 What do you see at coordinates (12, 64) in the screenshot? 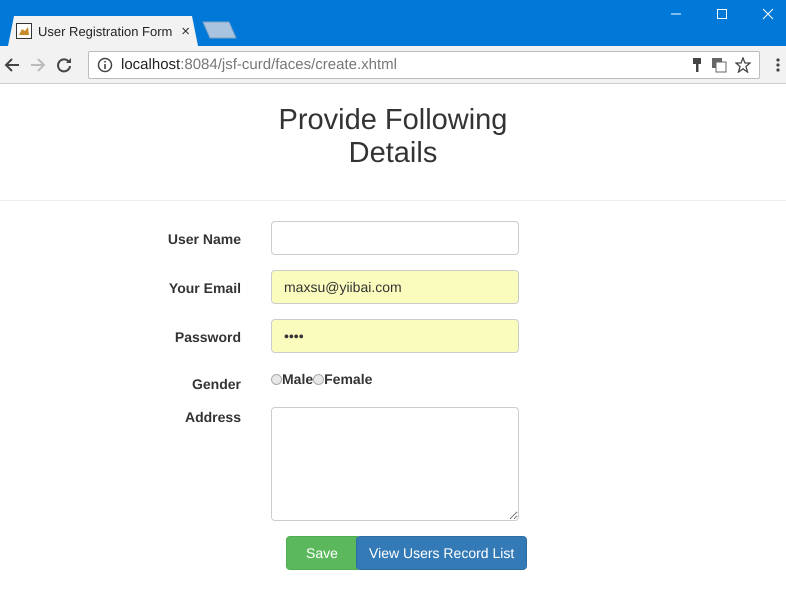
I see `back-icon` at bounding box center [12, 64].